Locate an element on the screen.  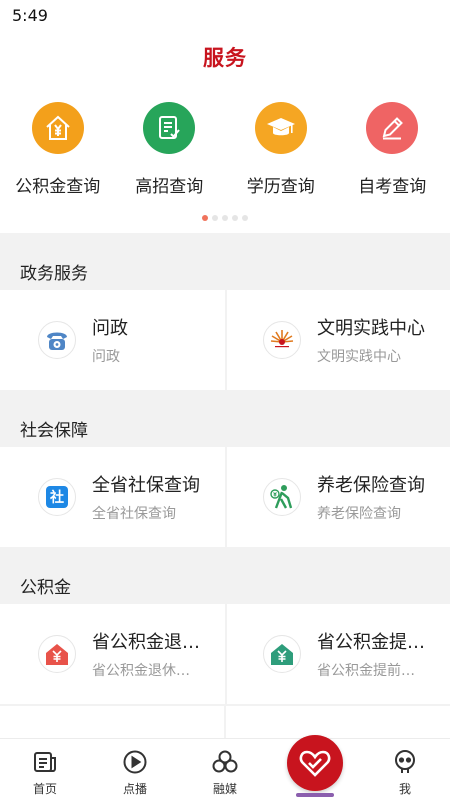
tab-home: 首页 is located at coordinates (45, 769).